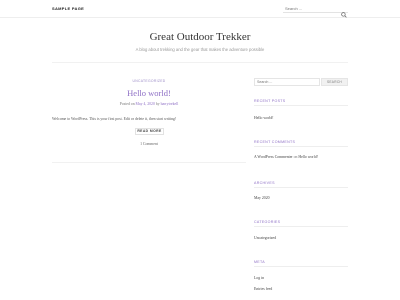 The height and width of the screenshot is (300, 400). I want to click on post-title: Hello world!, so click(149, 93).